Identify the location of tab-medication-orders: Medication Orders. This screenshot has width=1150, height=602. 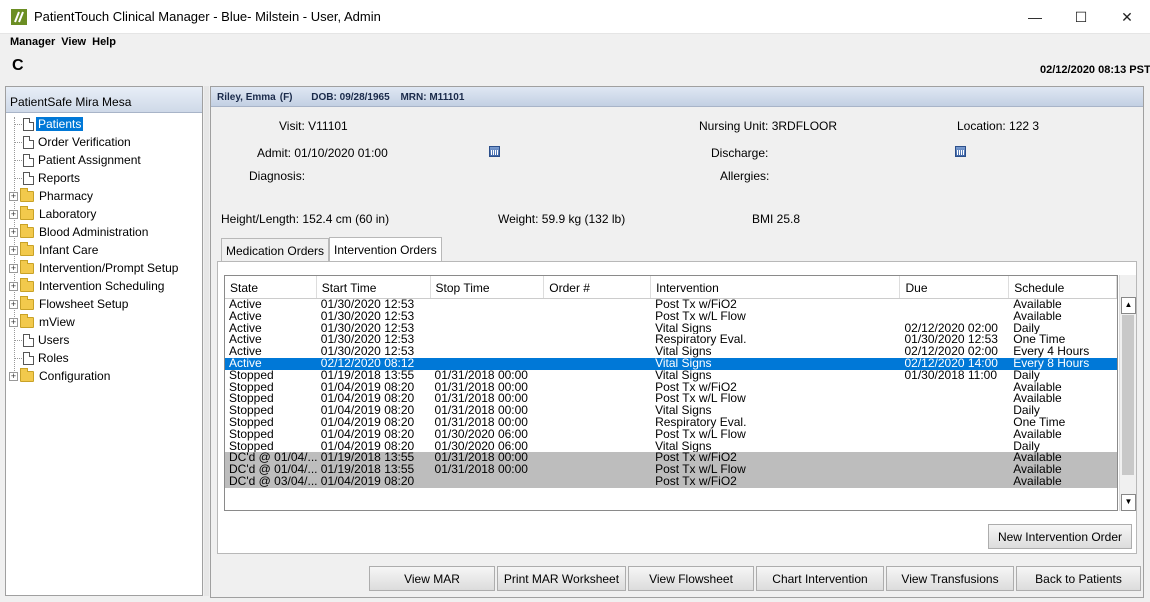
(275, 249).